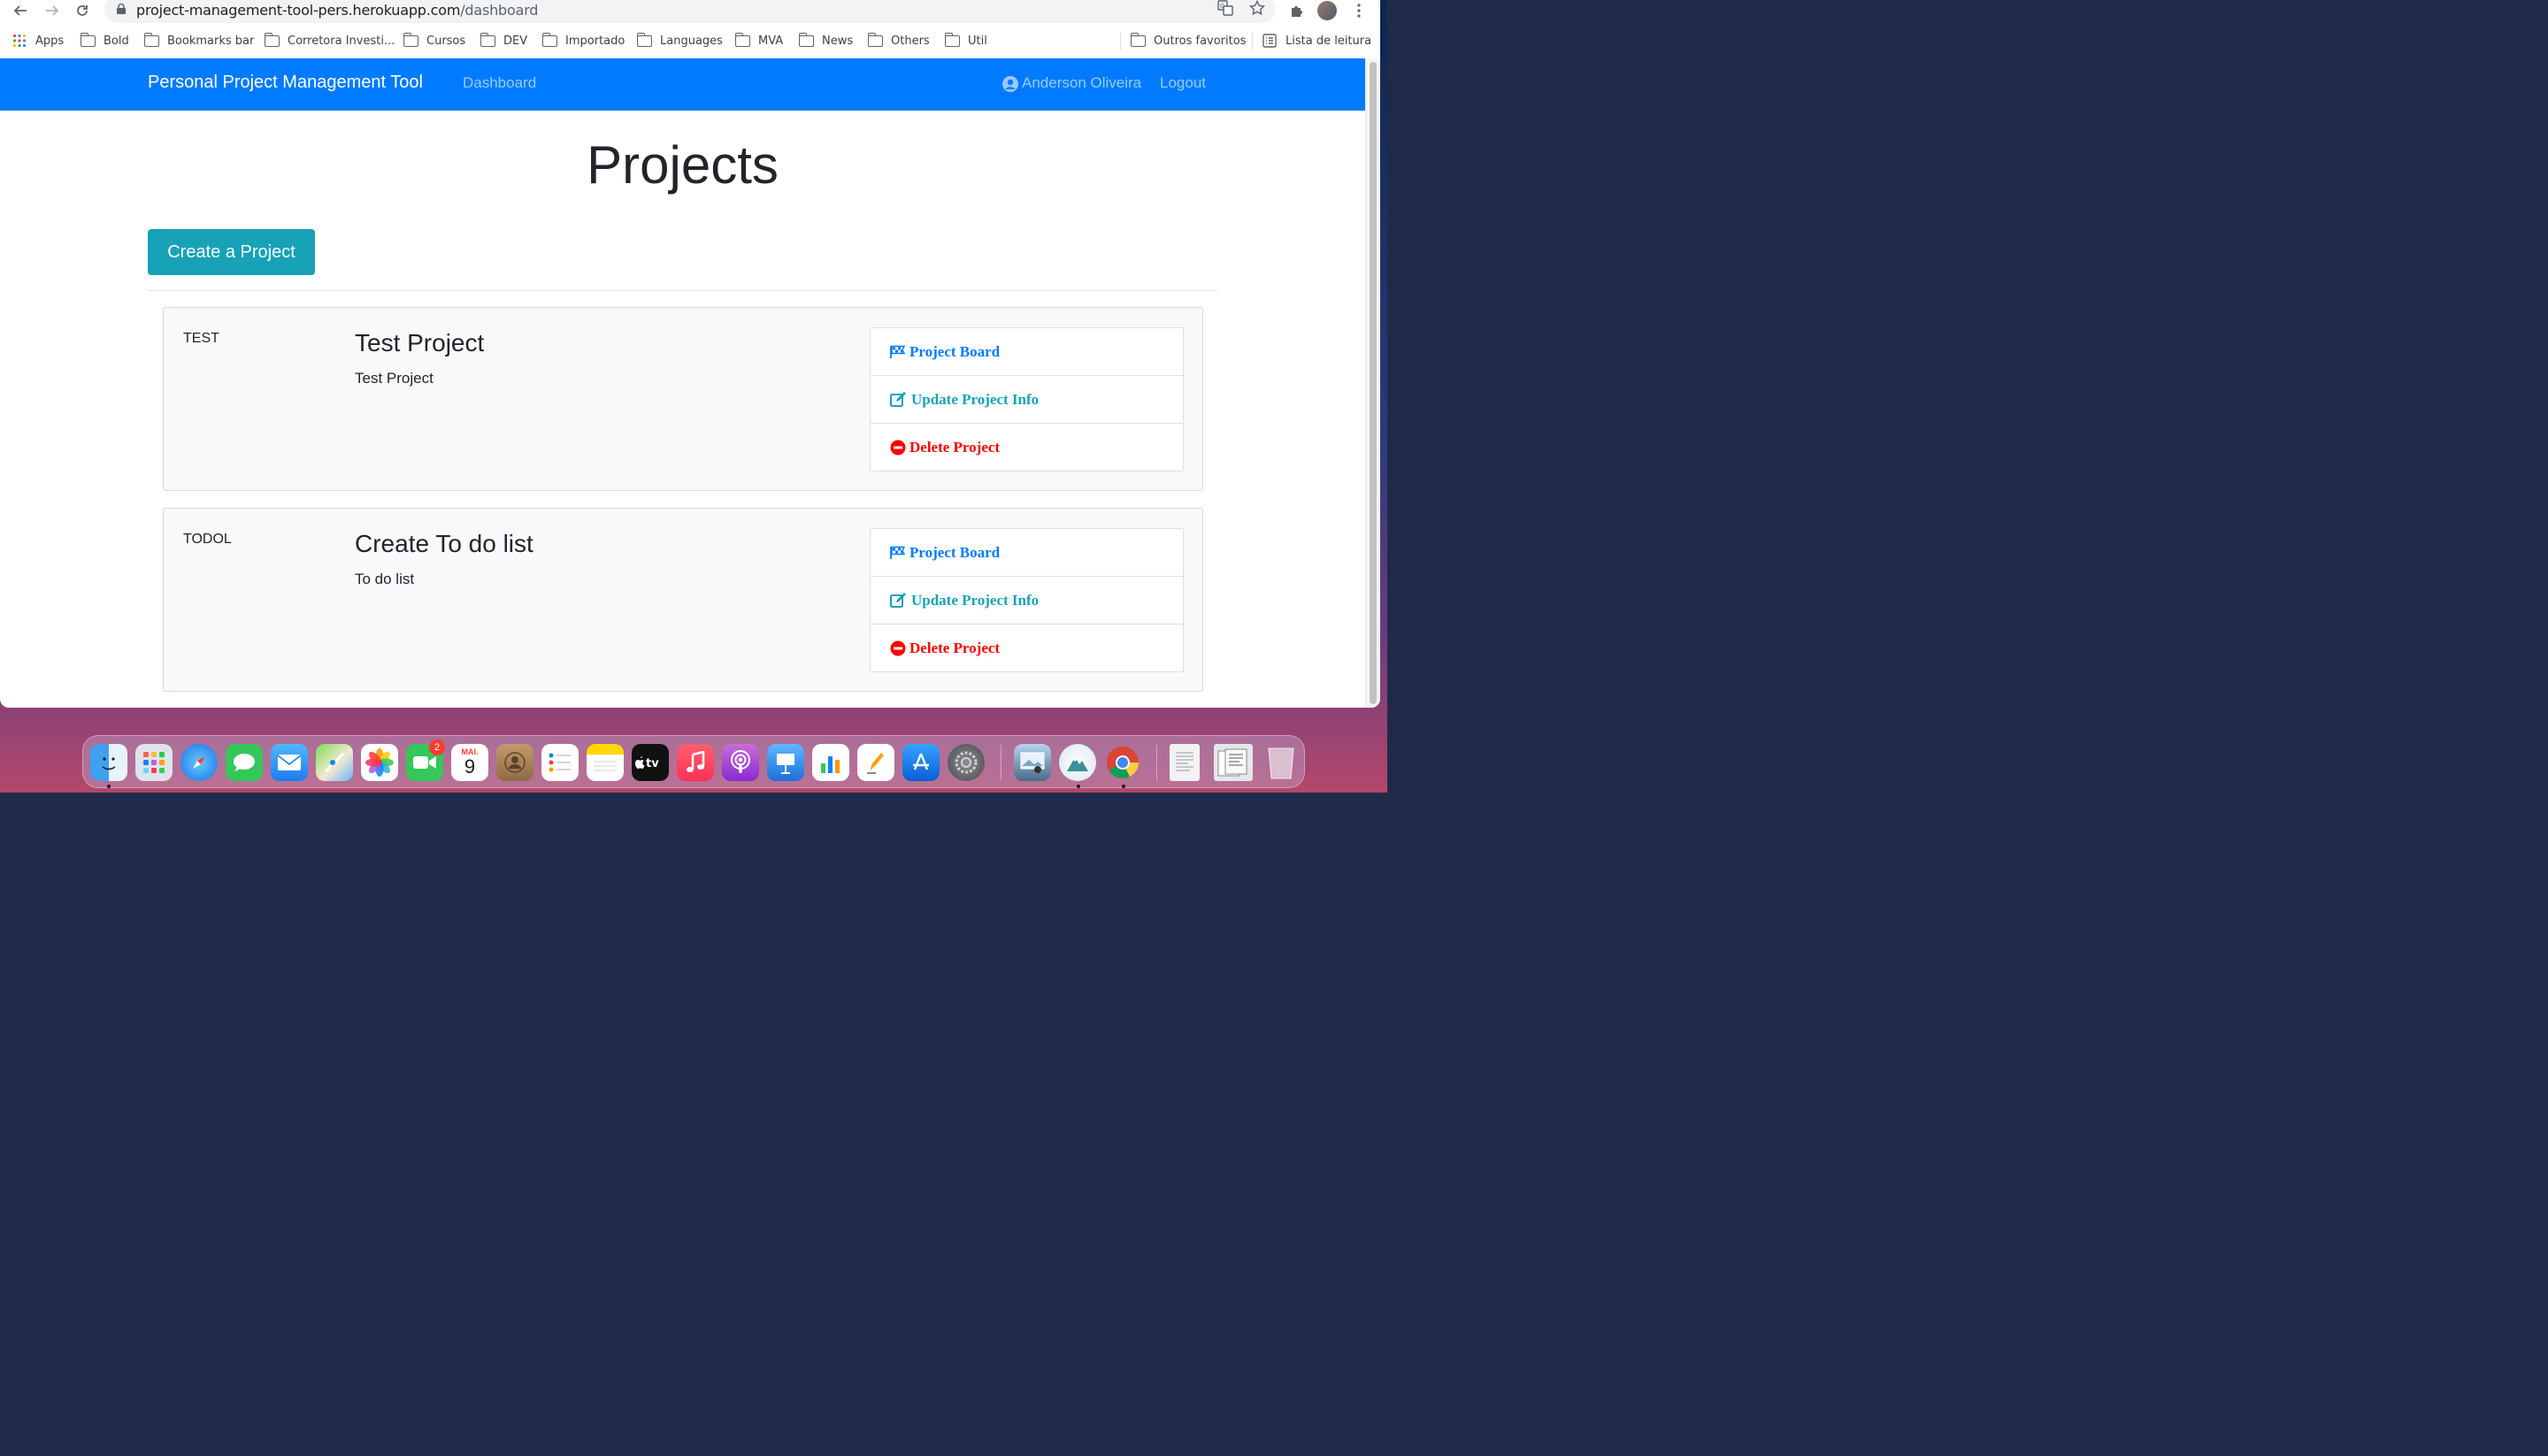  I want to click on flag-checkered-icon, so click(898, 552).